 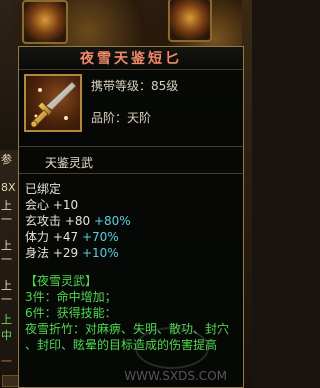 I want to click on stat-line: 体力 +47 +70%, so click(x=72, y=237).